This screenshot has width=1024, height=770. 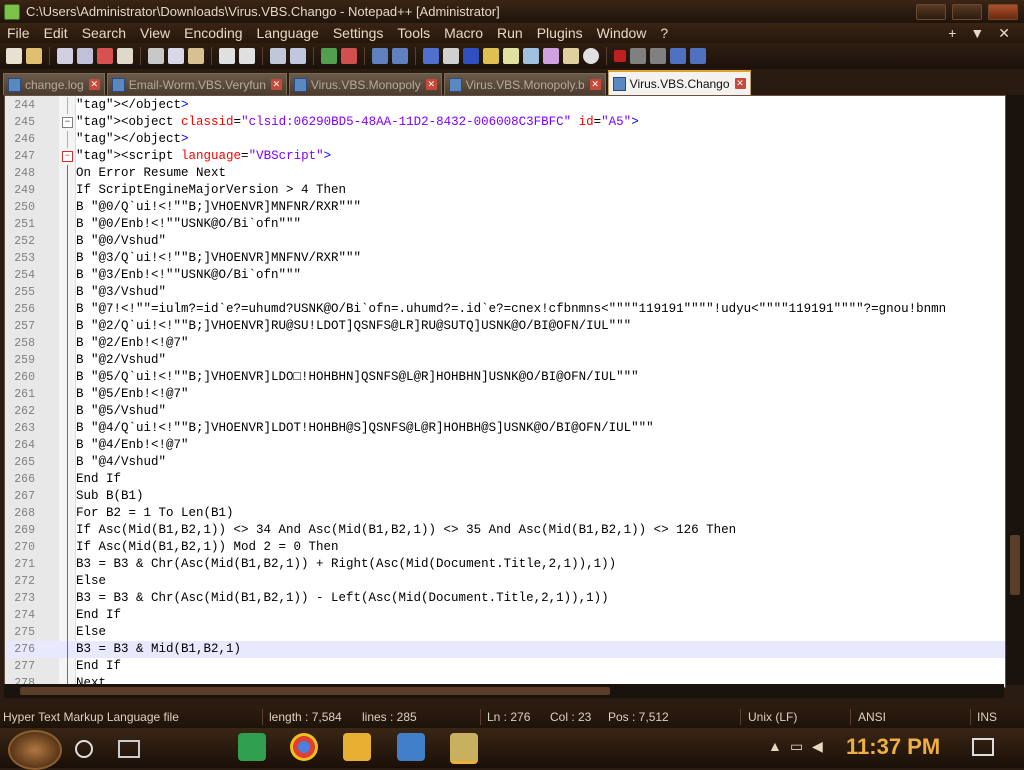 I want to click on code-line: 268 For B2 = 1 To Len(B1), so click(x=505, y=513).